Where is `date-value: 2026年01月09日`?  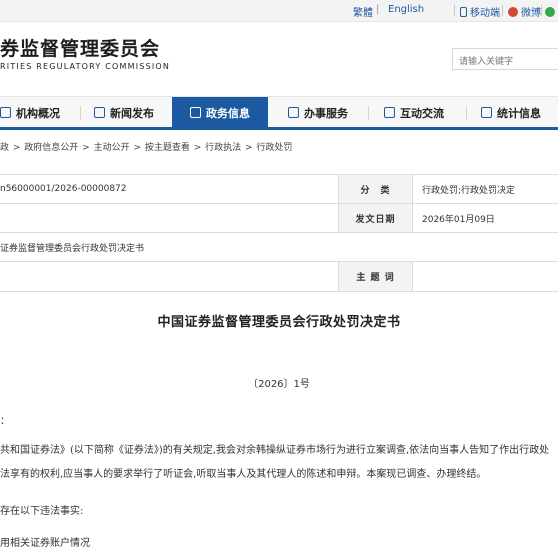 date-value: 2026年01月09日 is located at coordinates (458, 219).